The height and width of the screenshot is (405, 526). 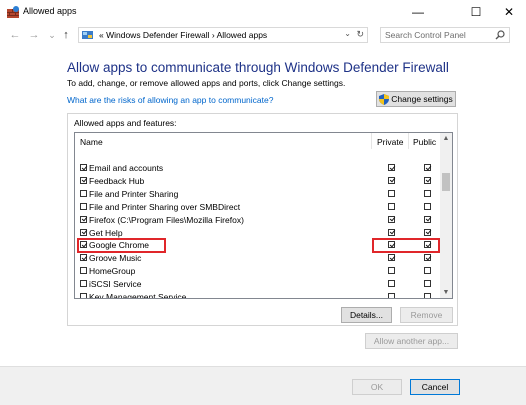 I want to click on column-header-private: Private, so click(x=390, y=142).